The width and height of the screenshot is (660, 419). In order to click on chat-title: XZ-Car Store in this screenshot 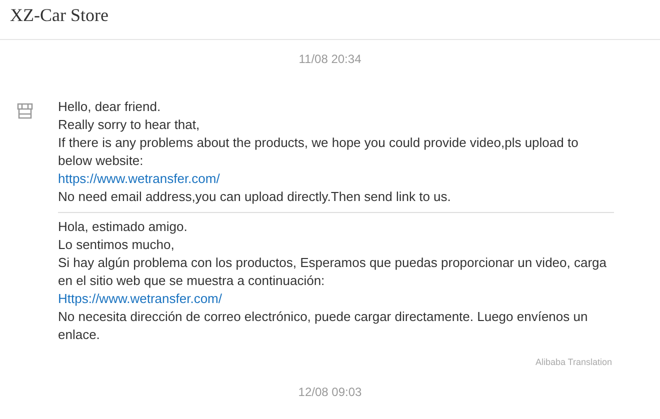, I will do `click(58, 15)`.